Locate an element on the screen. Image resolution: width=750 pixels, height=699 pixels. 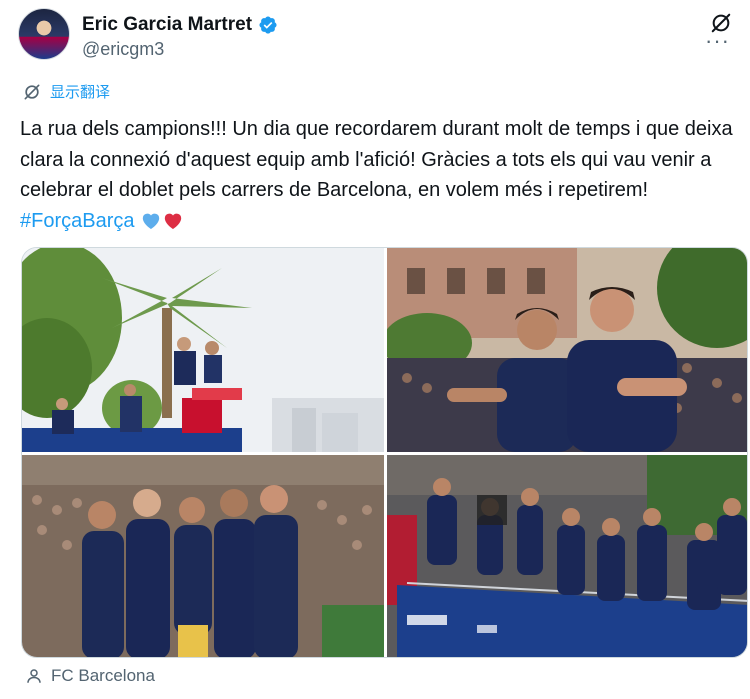
author-display-name: Eric Garcia Martret is located at coordinates (167, 25).